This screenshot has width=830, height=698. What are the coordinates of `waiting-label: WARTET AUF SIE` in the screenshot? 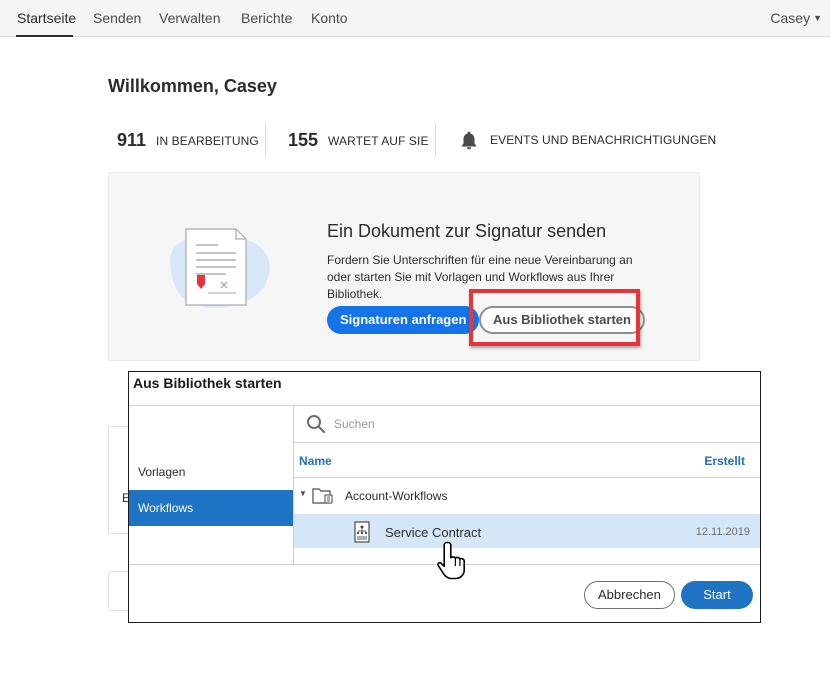 It's located at (378, 140).